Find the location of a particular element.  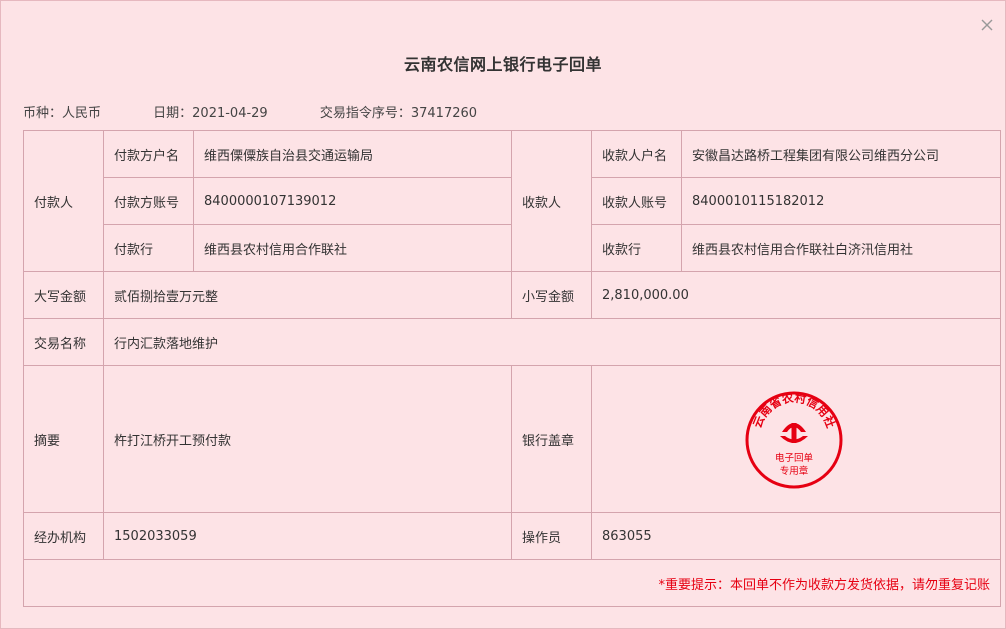

upper-amount-label: 大写金额 is located at coordinates (63, 295).